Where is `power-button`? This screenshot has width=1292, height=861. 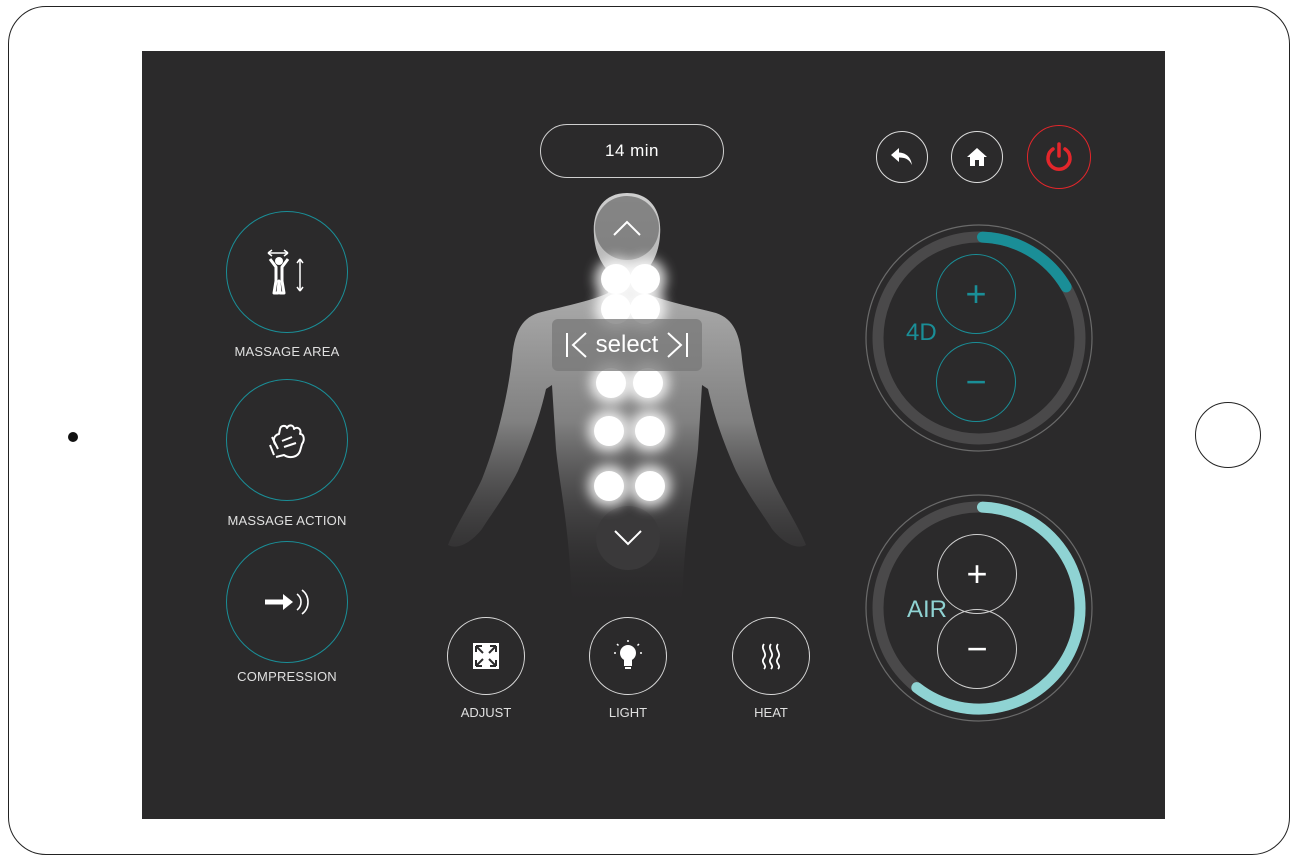
power-button is located at coordinates (1059, 157).